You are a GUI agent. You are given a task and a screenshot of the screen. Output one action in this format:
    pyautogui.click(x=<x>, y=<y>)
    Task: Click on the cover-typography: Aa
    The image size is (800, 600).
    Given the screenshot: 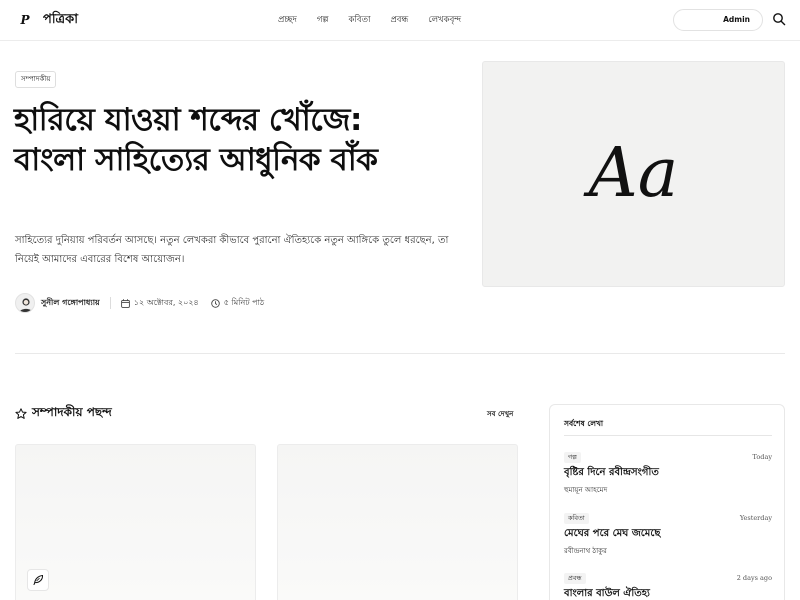 What is the action you would take?
    pyautogui.click(x=633, y=173)
    